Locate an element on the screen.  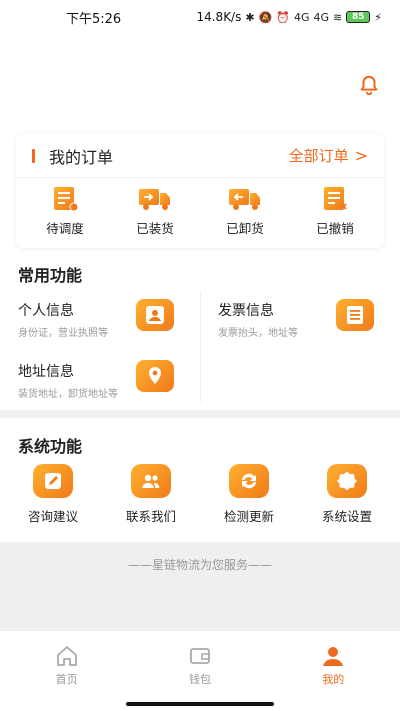
check-update-item: 检测更新 is located at coordinates (249, 494).